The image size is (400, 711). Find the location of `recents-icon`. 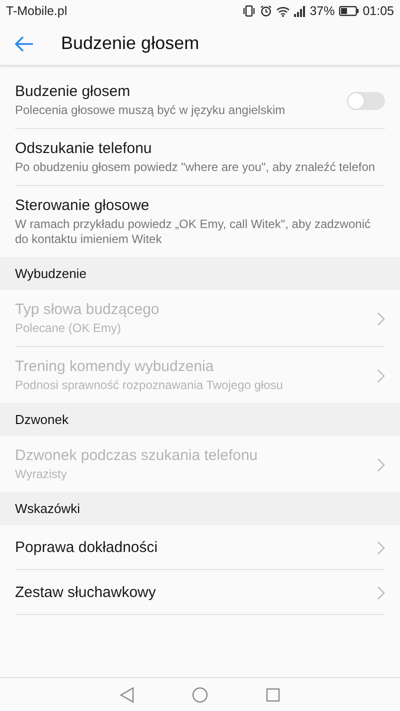

recents-icon is located at coordinates (273, 695).